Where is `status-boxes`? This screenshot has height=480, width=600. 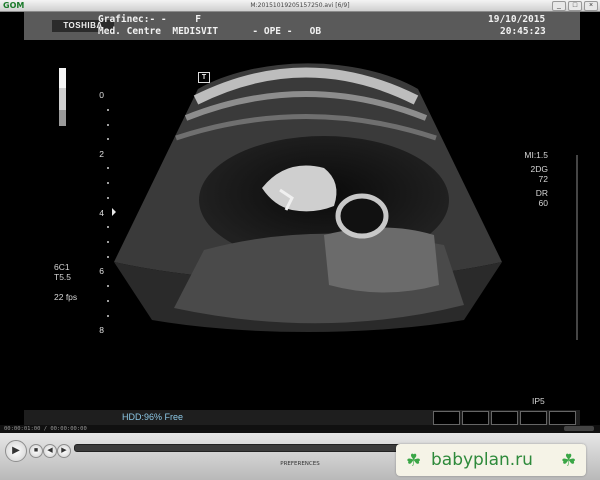
status-boxes is located at coordinates (504, 418).